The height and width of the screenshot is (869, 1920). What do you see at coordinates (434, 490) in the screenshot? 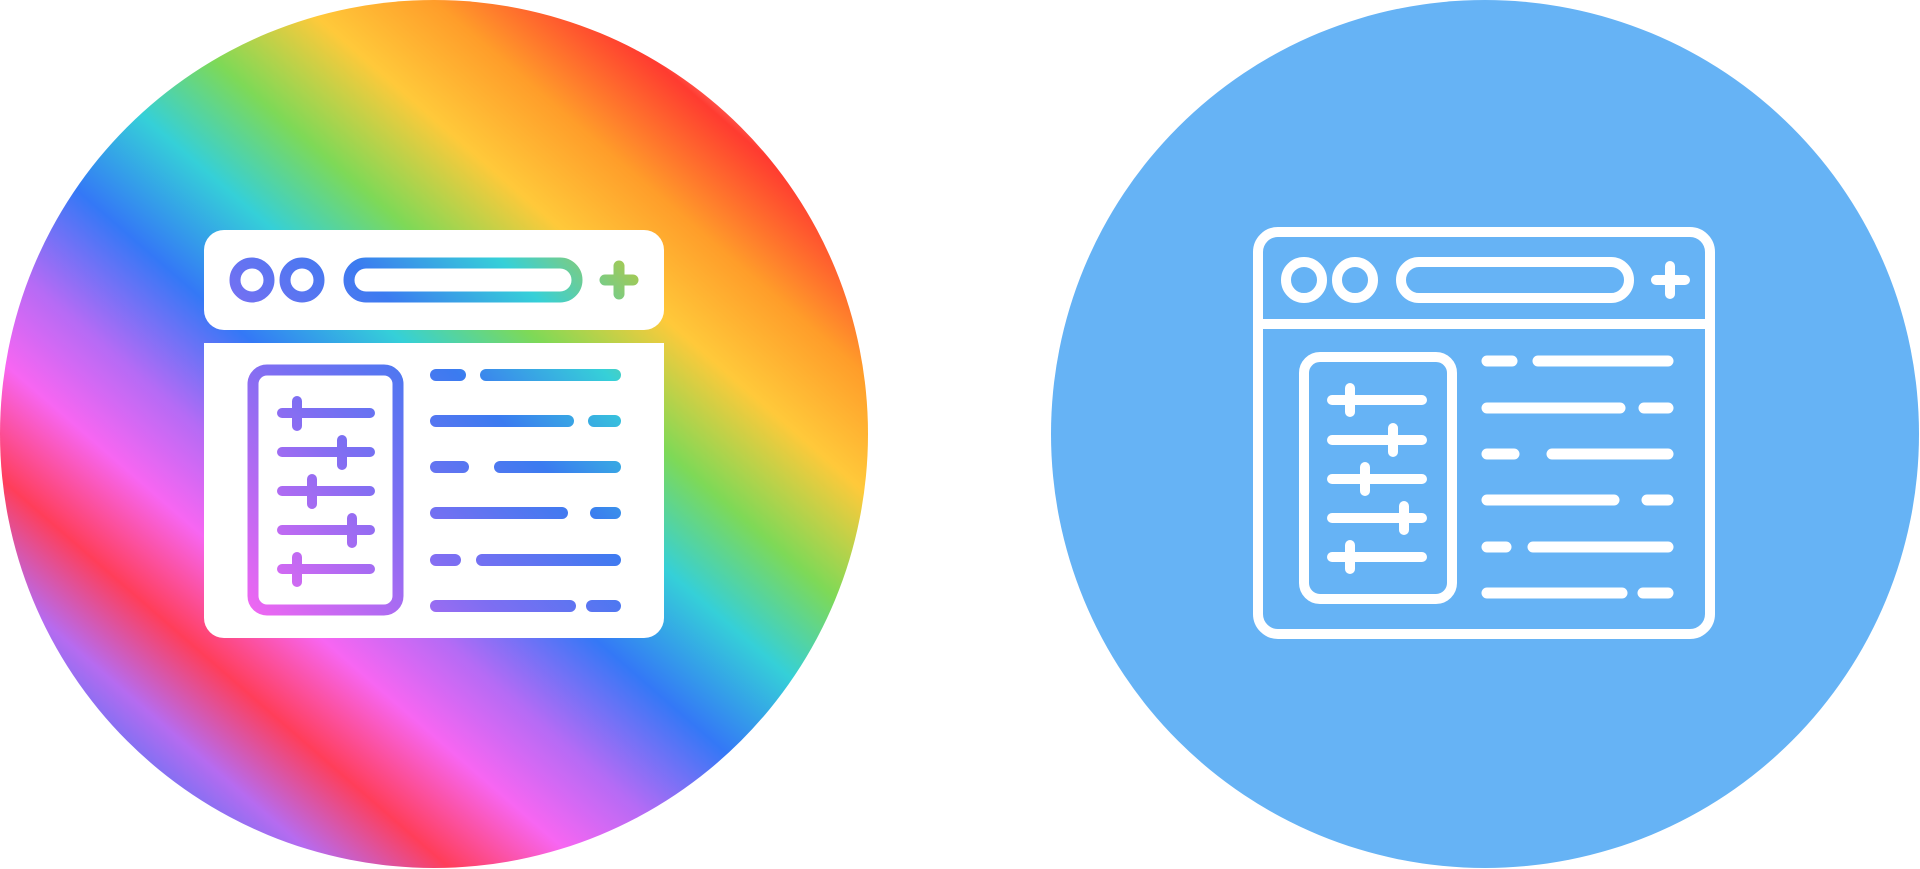
I see `window-body-panel` at bounding box center [434, 490].